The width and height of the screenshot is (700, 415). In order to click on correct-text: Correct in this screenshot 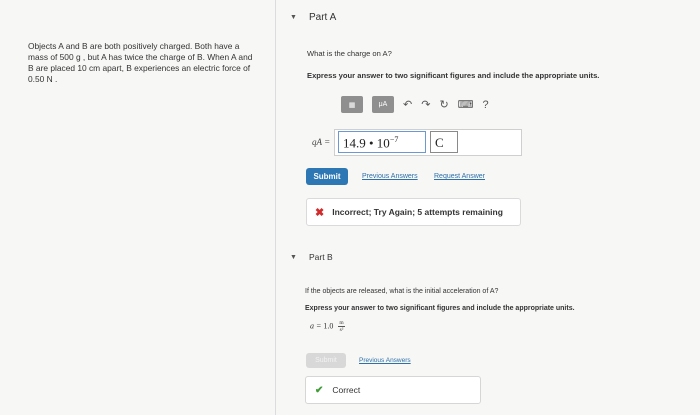, I will do `click(346, 390)`.